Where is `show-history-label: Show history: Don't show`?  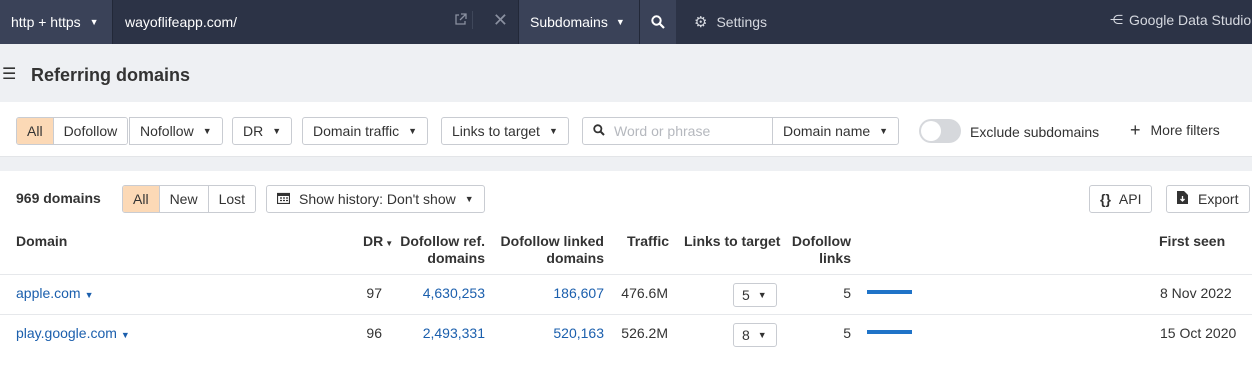
show-history-label: Show history: Don't show is located at coordinates (377, 199).